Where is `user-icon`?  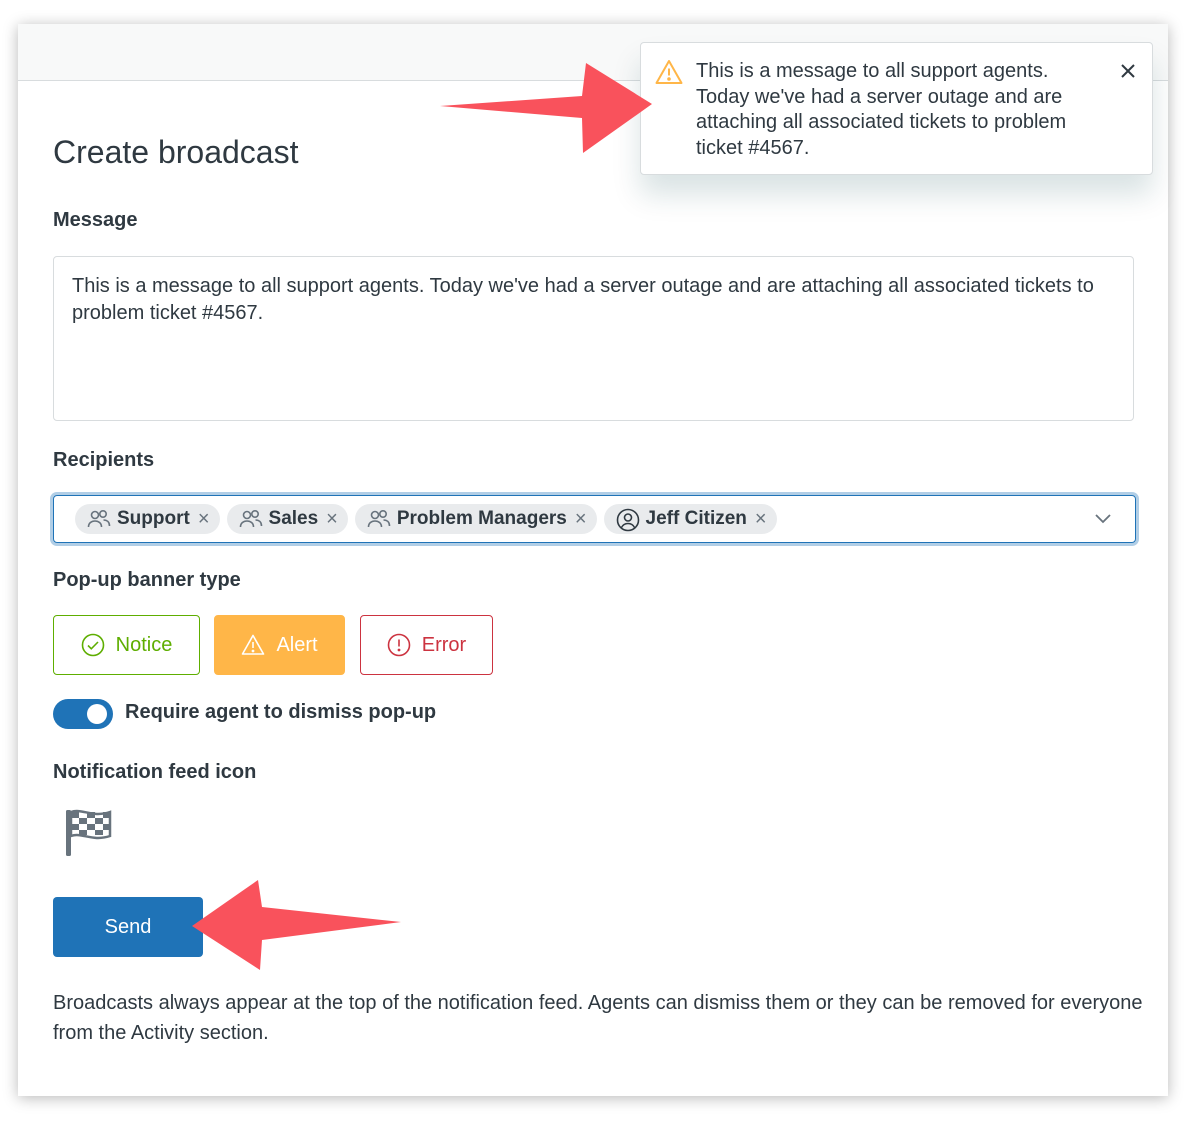
user-icon is located at coordinates (628, 520).